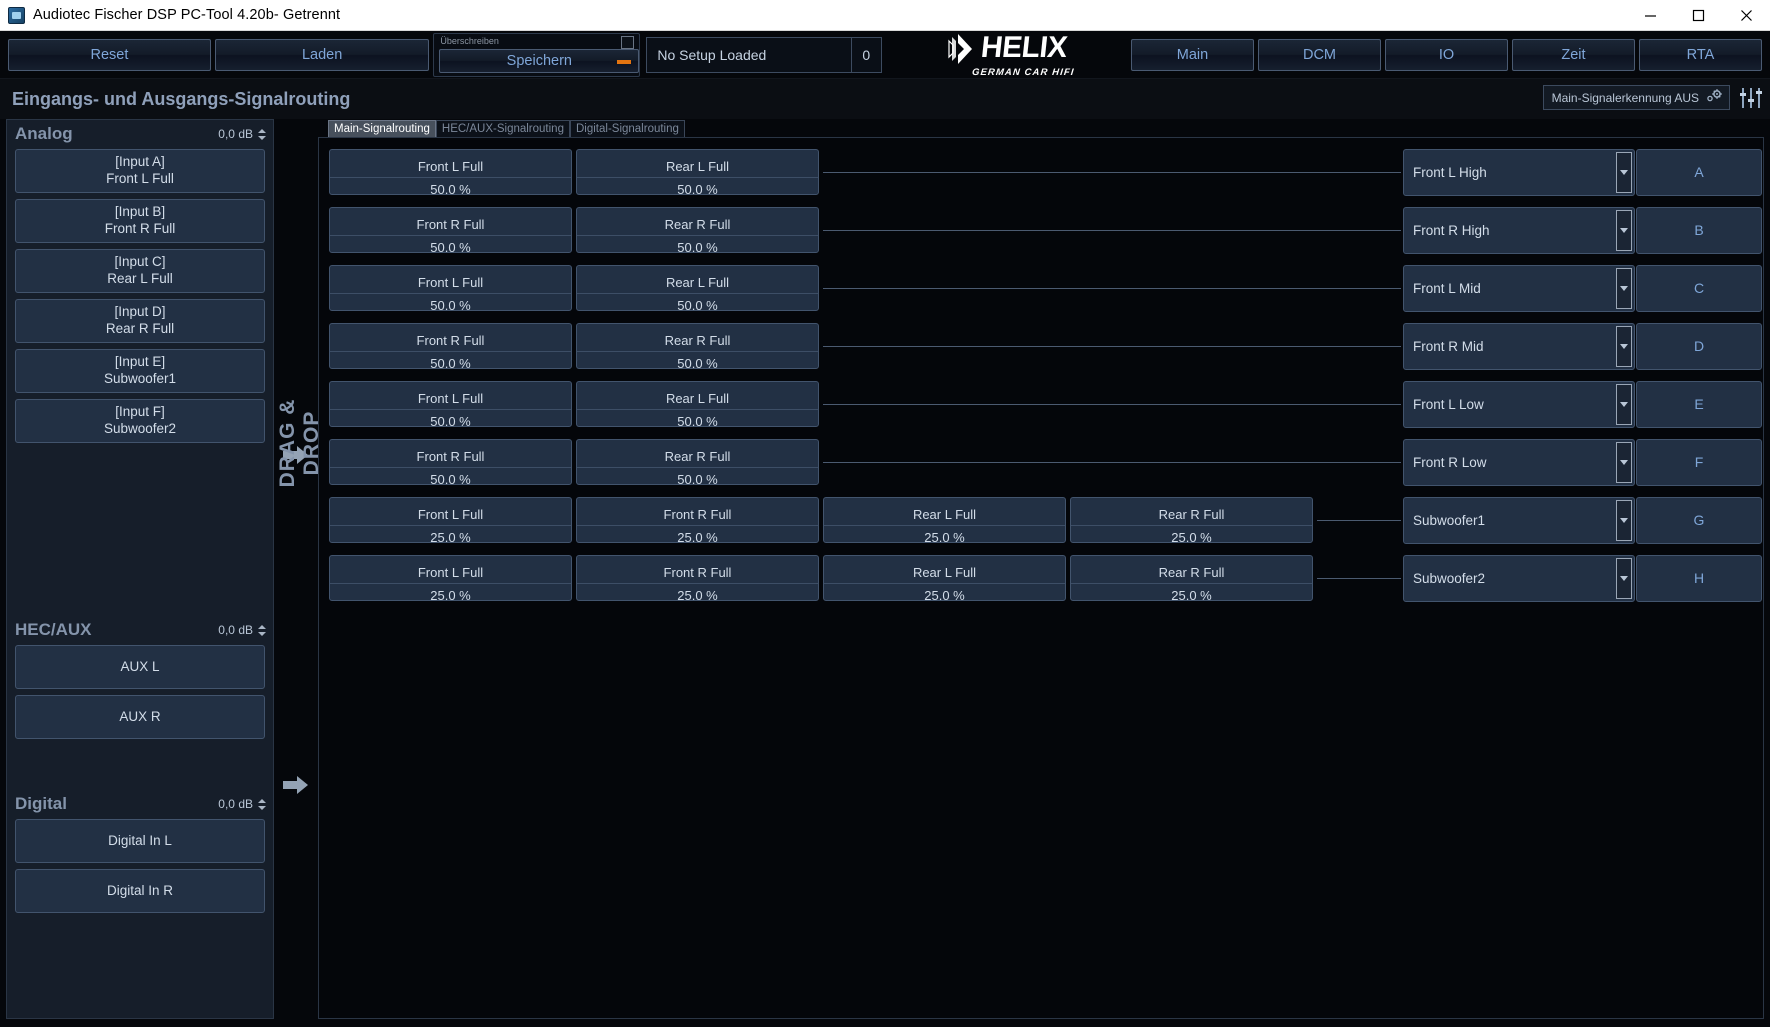 This screenshot has width=1770, height=1027. Describe the element at coordinates (1746, 15) in the screenshot. I see `close-icon` at that location.